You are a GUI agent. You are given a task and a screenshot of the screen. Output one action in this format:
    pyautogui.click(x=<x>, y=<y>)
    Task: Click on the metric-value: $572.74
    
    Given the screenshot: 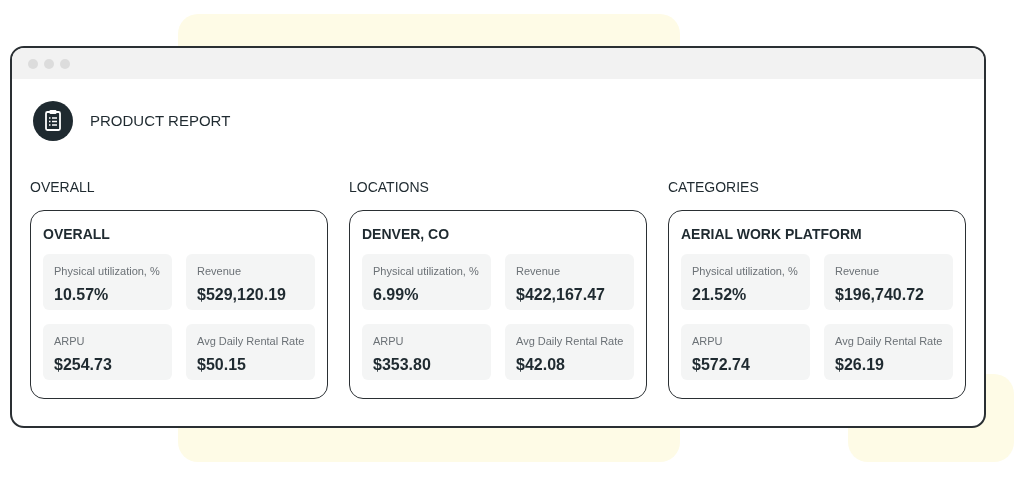 What is the action you would take?
    pyautogui.click(x=721, y=364)
    